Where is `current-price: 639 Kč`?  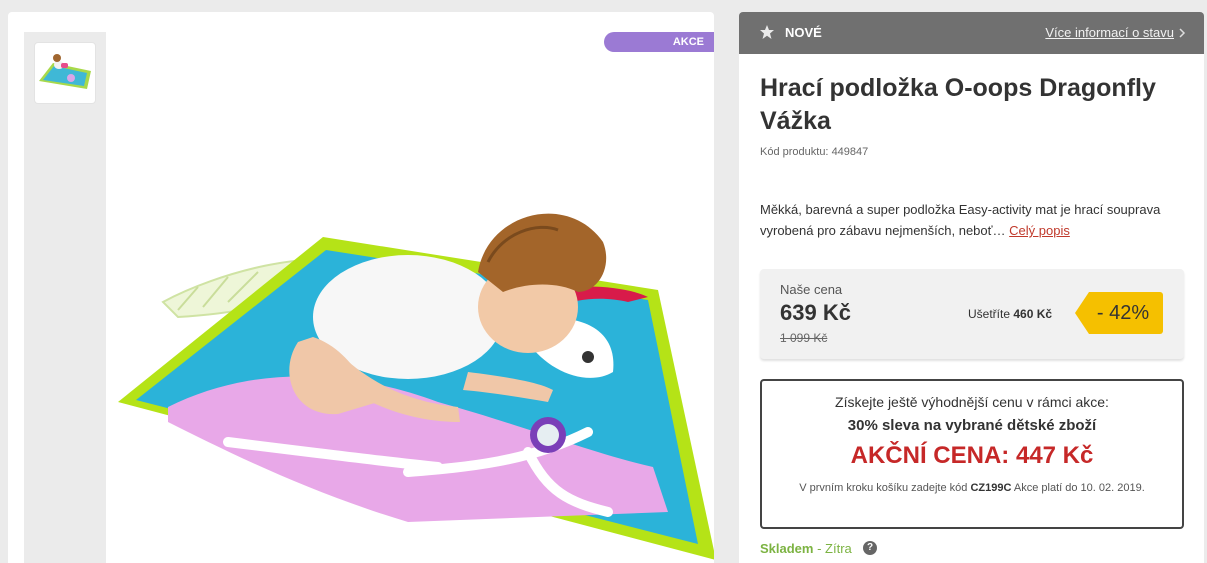
current-price: 639 Kč is located at coordinates (815, 312).